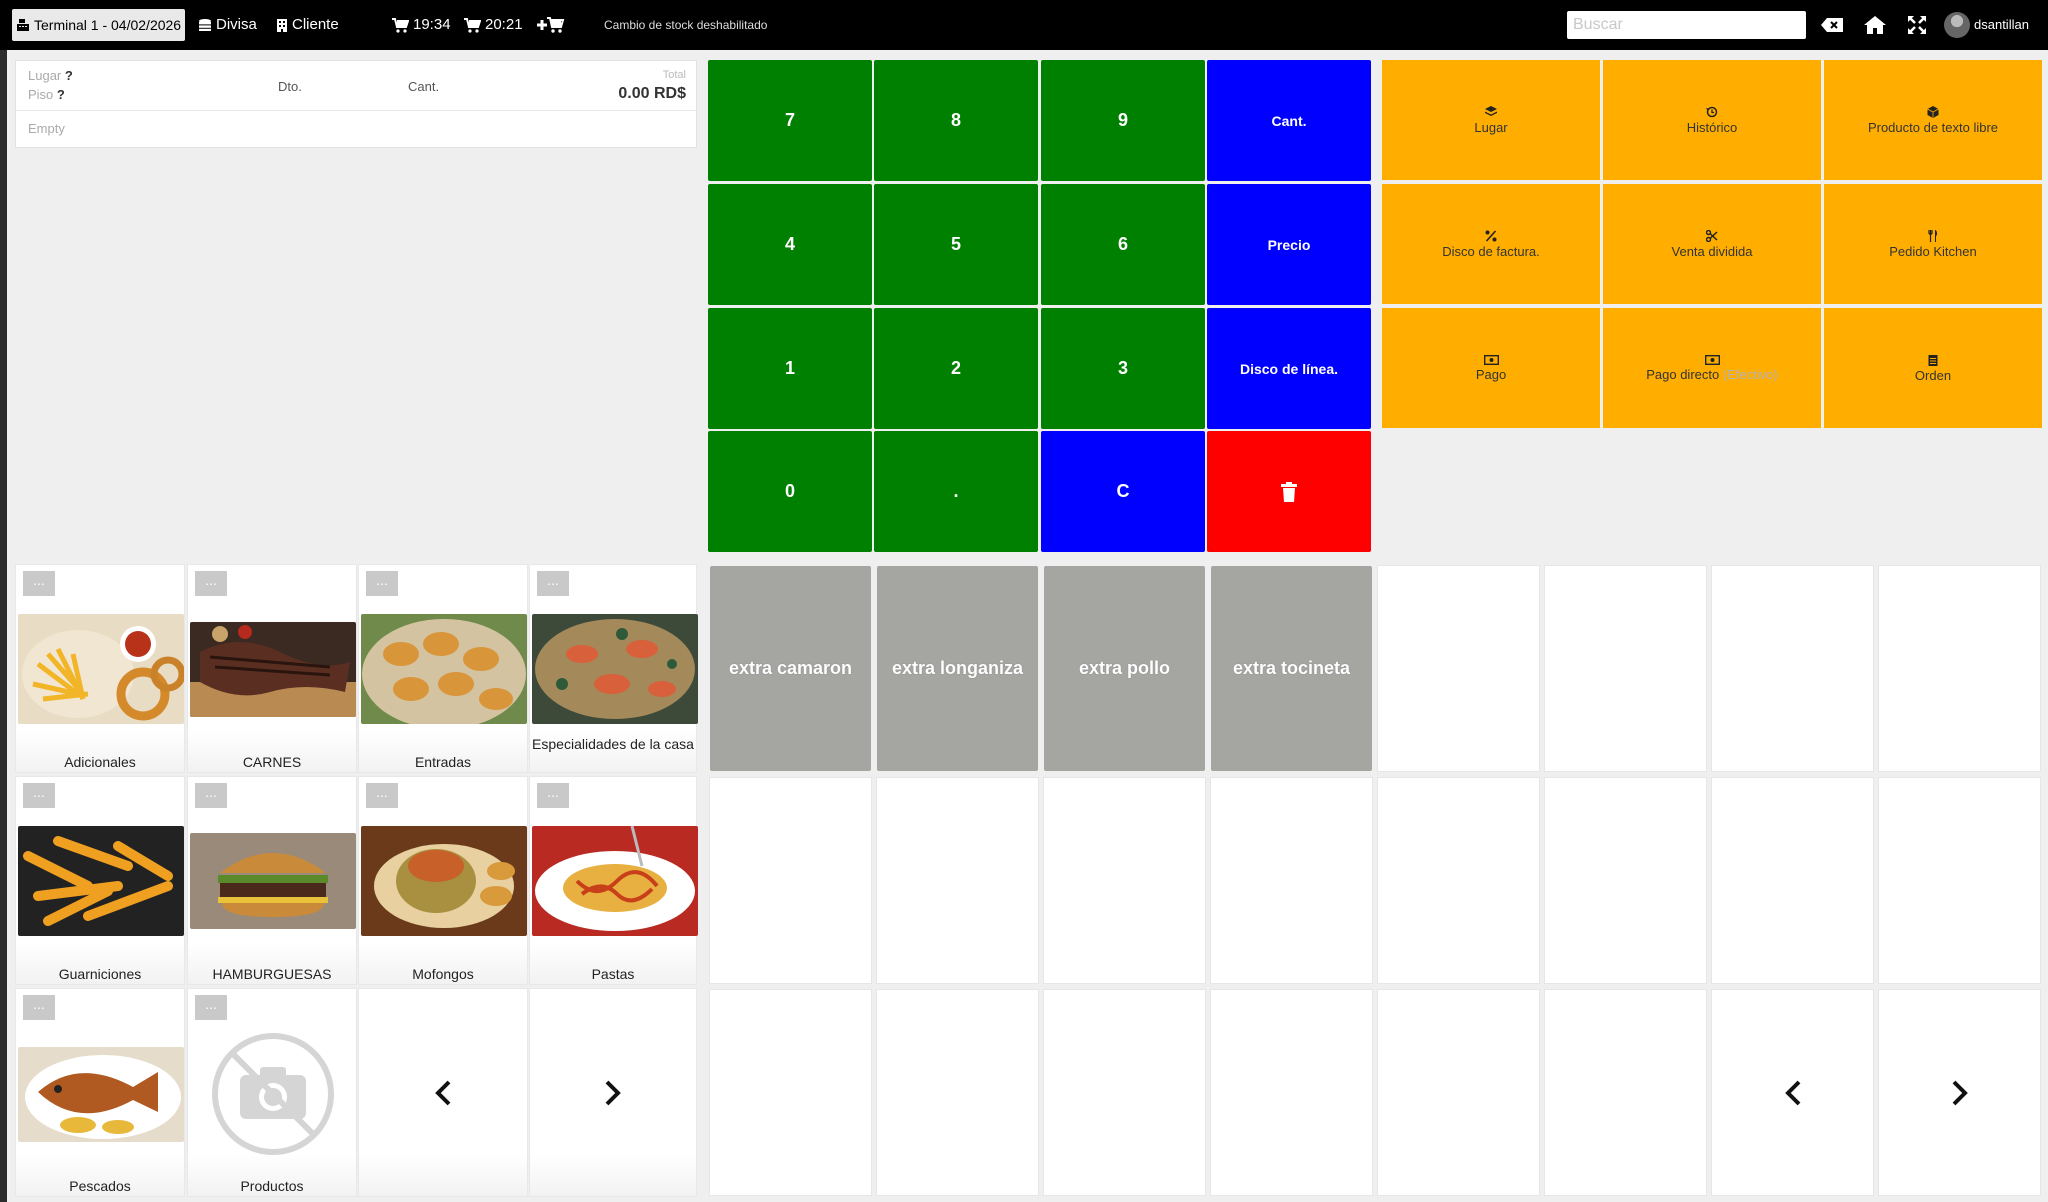 This screenshot has height=1202, width=2048. I want to click on total-value: 0.00 RD$, so click(652, 93).